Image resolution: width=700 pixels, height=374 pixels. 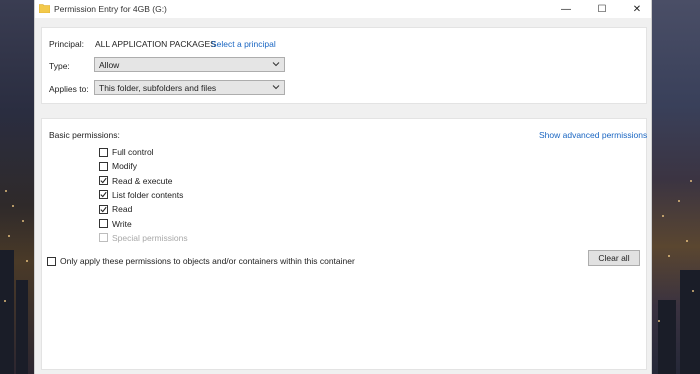 What do you see at coordinates (125, 166) in the screenshot?
I see `permission-label: Modify` at bounding box center [125, 166].